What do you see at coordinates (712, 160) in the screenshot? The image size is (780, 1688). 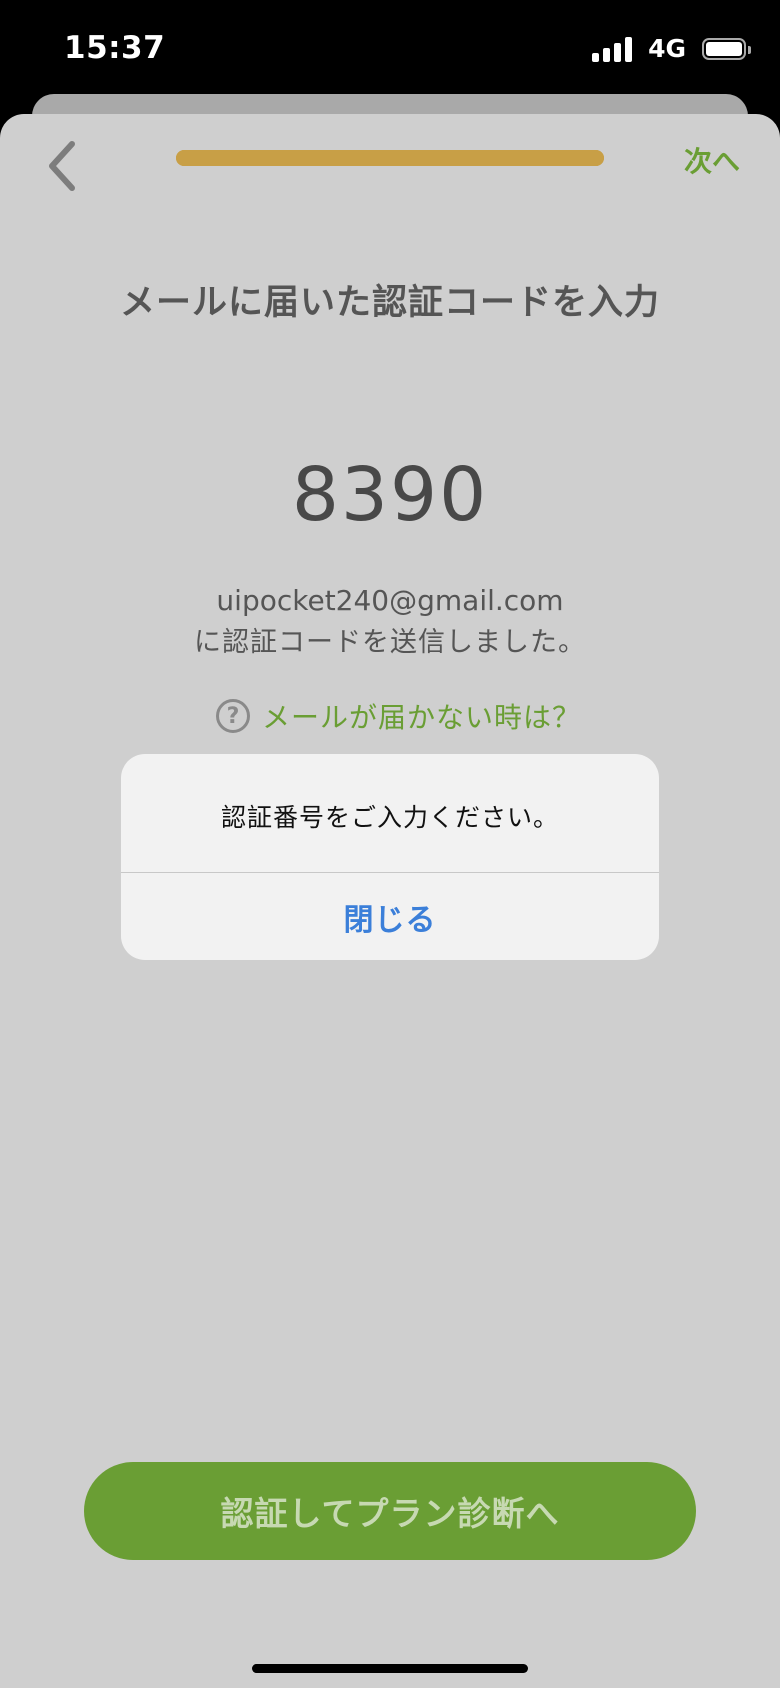 I see `next-button: 次へ` at bounding box center [712, 160].